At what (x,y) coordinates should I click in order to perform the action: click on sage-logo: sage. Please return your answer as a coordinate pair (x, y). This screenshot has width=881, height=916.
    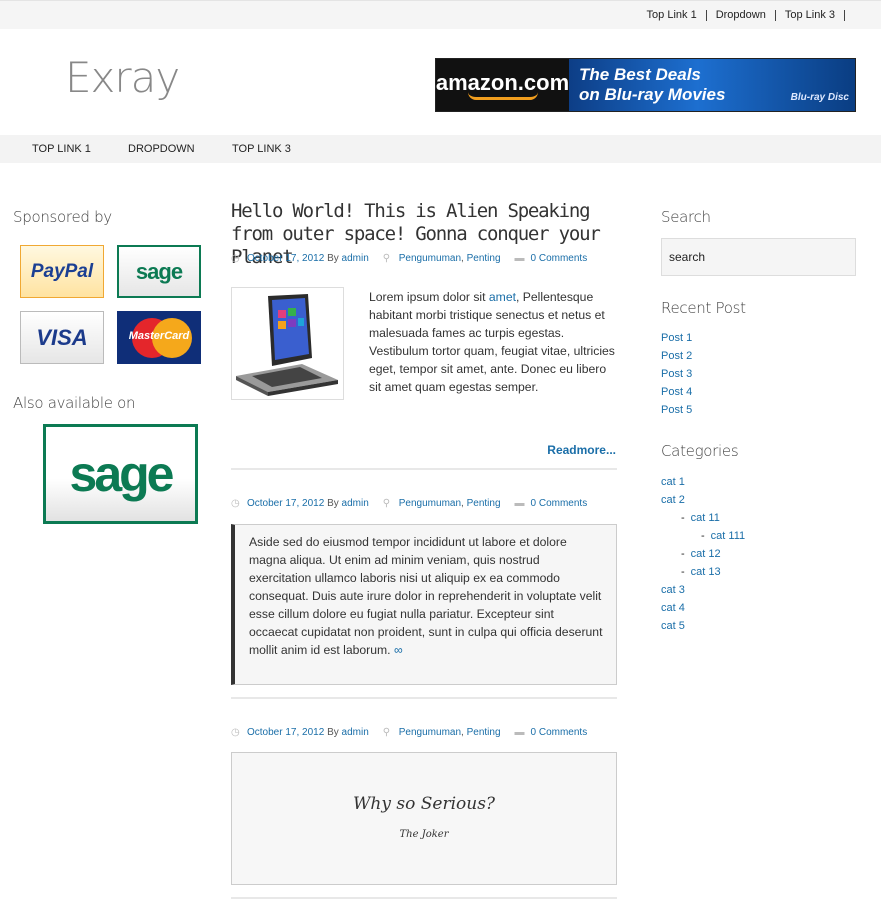
    Looking at the image, I should click on (159, 271).